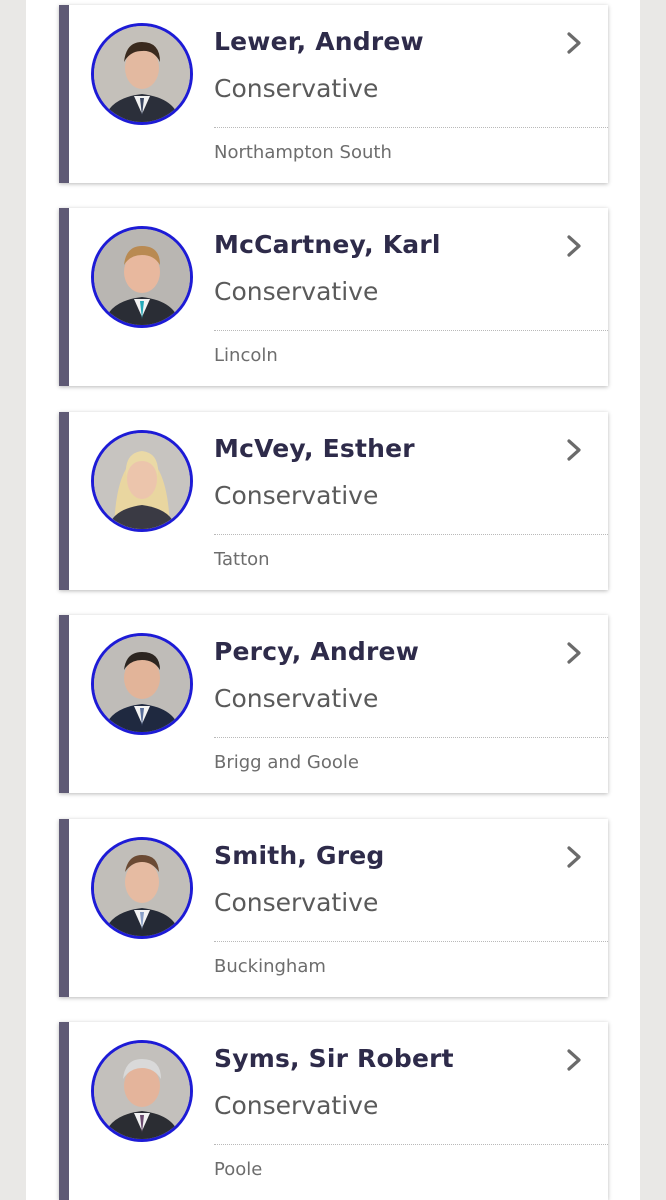  Describe the element at coordinates (303, 152) in the screenshot. I see `member-constituency: Northampton South` at that location.